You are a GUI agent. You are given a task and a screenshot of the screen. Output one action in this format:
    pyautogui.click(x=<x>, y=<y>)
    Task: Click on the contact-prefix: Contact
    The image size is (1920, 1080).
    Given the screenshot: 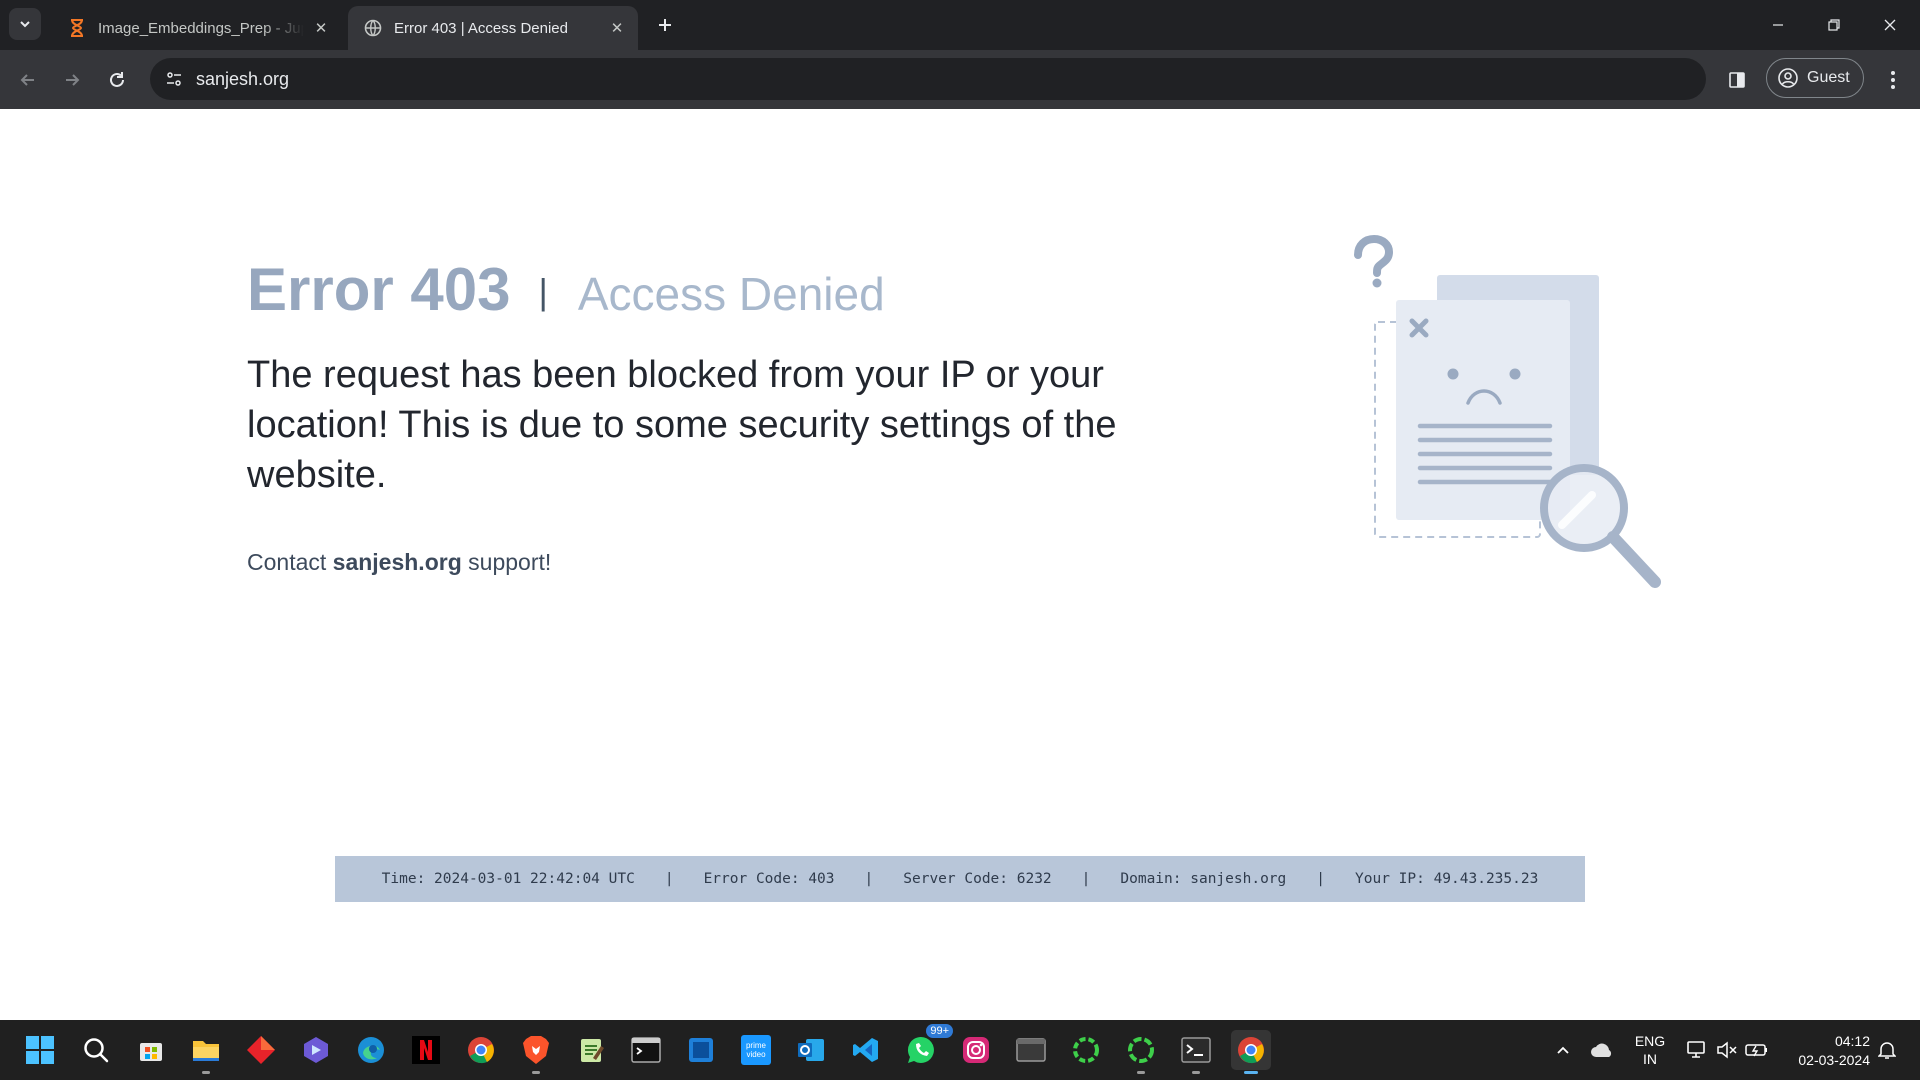 What is the action you would take?
    pyautogui.click(x=290, y=562)
    